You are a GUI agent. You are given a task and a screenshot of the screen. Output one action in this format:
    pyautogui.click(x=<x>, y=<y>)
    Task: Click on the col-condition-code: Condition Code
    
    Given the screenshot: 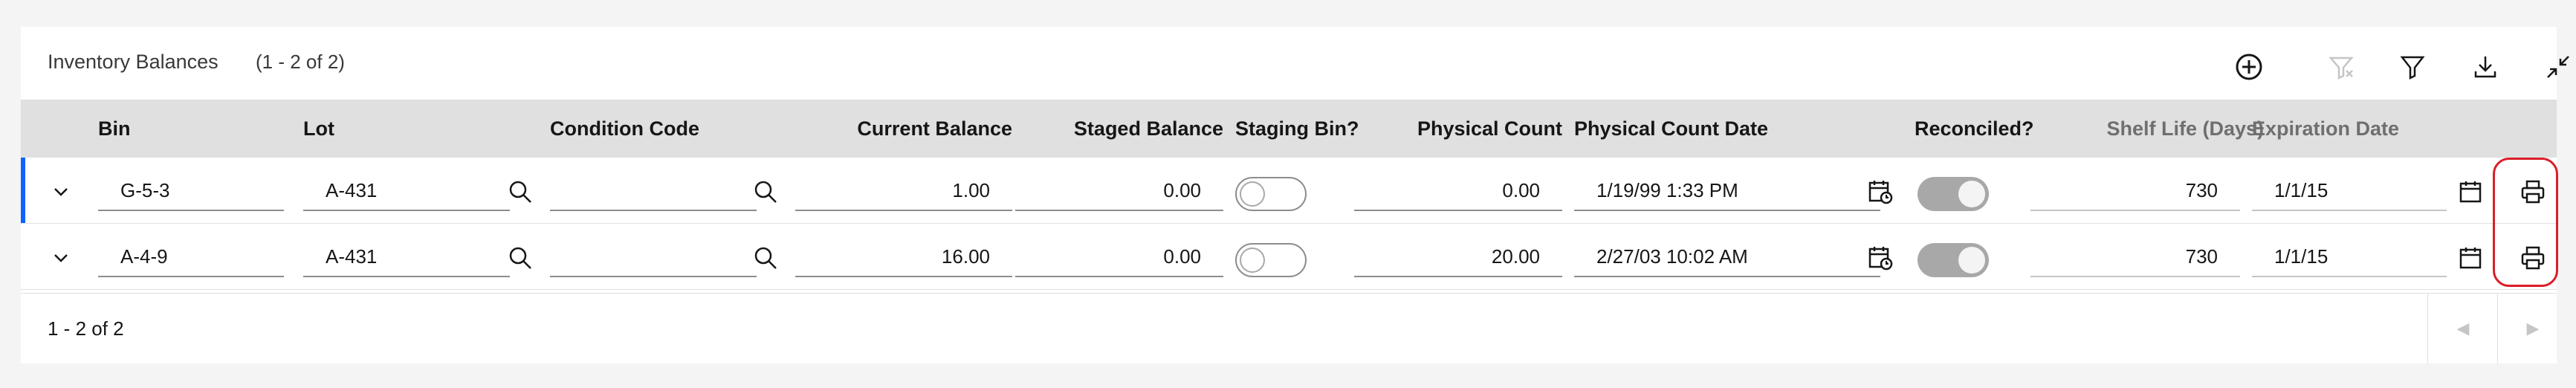 What is the action you would take?
    pyautogui.click(x=624, y=129)
    